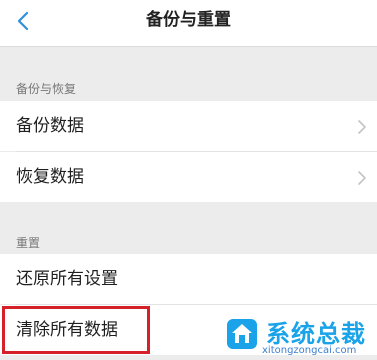 The image size is (377, 360). I want to click on section-header-backup-restore: 备份与恢复, so click(46, 89).